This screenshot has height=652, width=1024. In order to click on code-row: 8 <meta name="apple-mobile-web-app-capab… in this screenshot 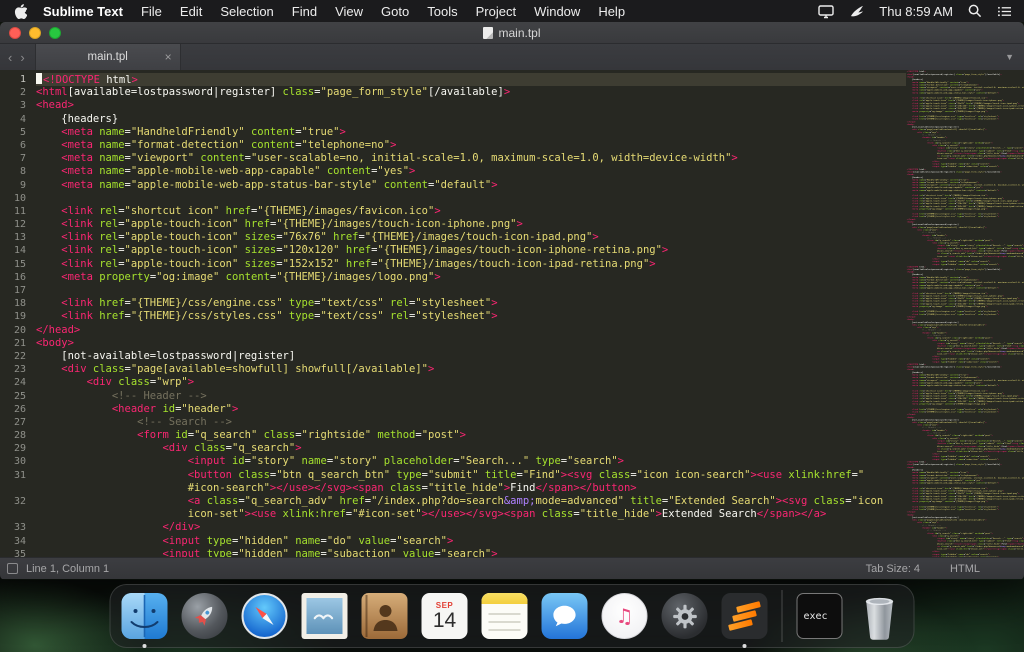, I will do `click(512, 171)`.